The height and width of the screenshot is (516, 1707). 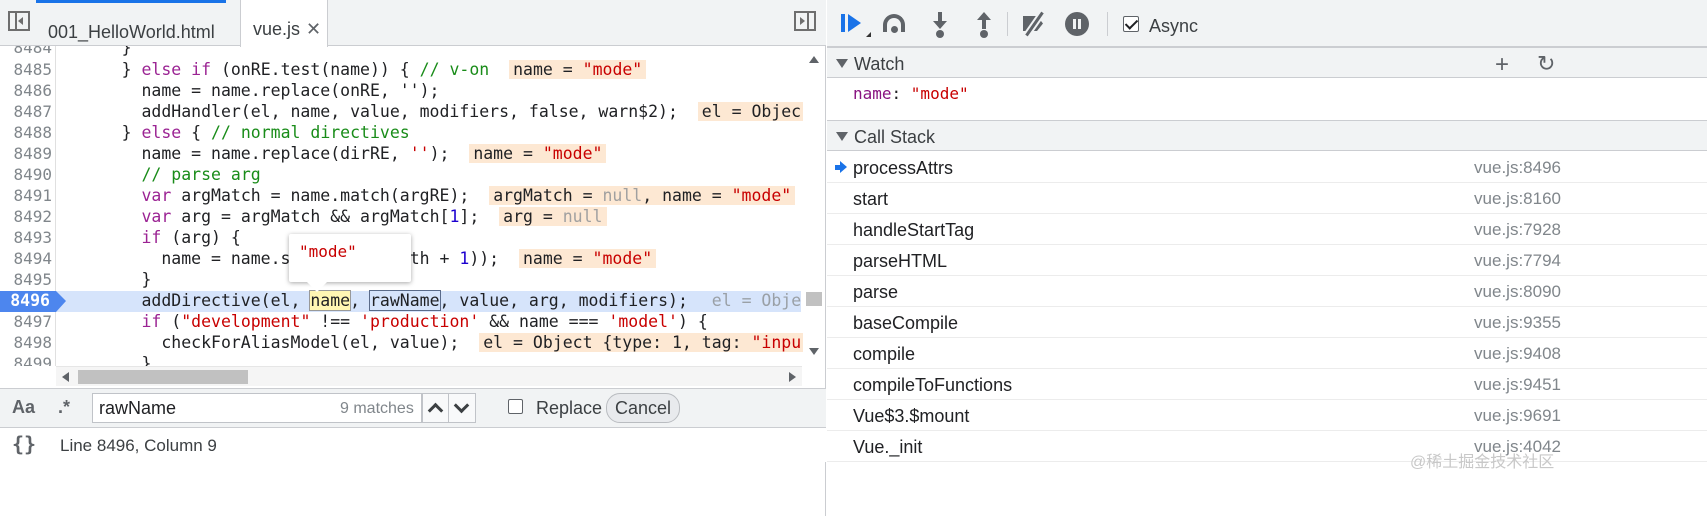 I want to click on frame-location: vue.js:9408, so click(x=1517, y=354).